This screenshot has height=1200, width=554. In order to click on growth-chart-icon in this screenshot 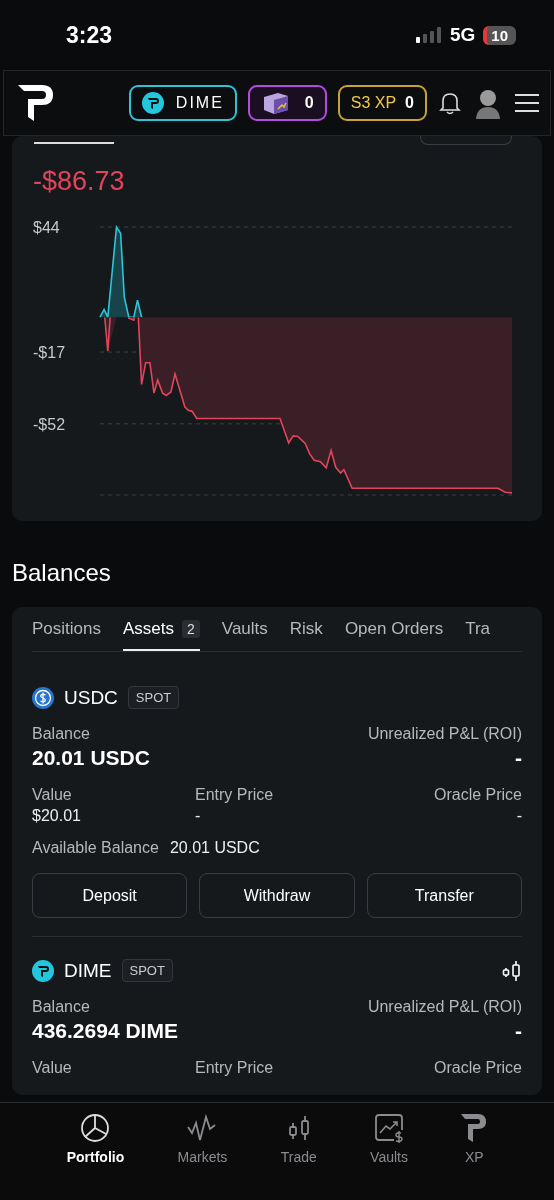, I will do `click(389, 1128)`.